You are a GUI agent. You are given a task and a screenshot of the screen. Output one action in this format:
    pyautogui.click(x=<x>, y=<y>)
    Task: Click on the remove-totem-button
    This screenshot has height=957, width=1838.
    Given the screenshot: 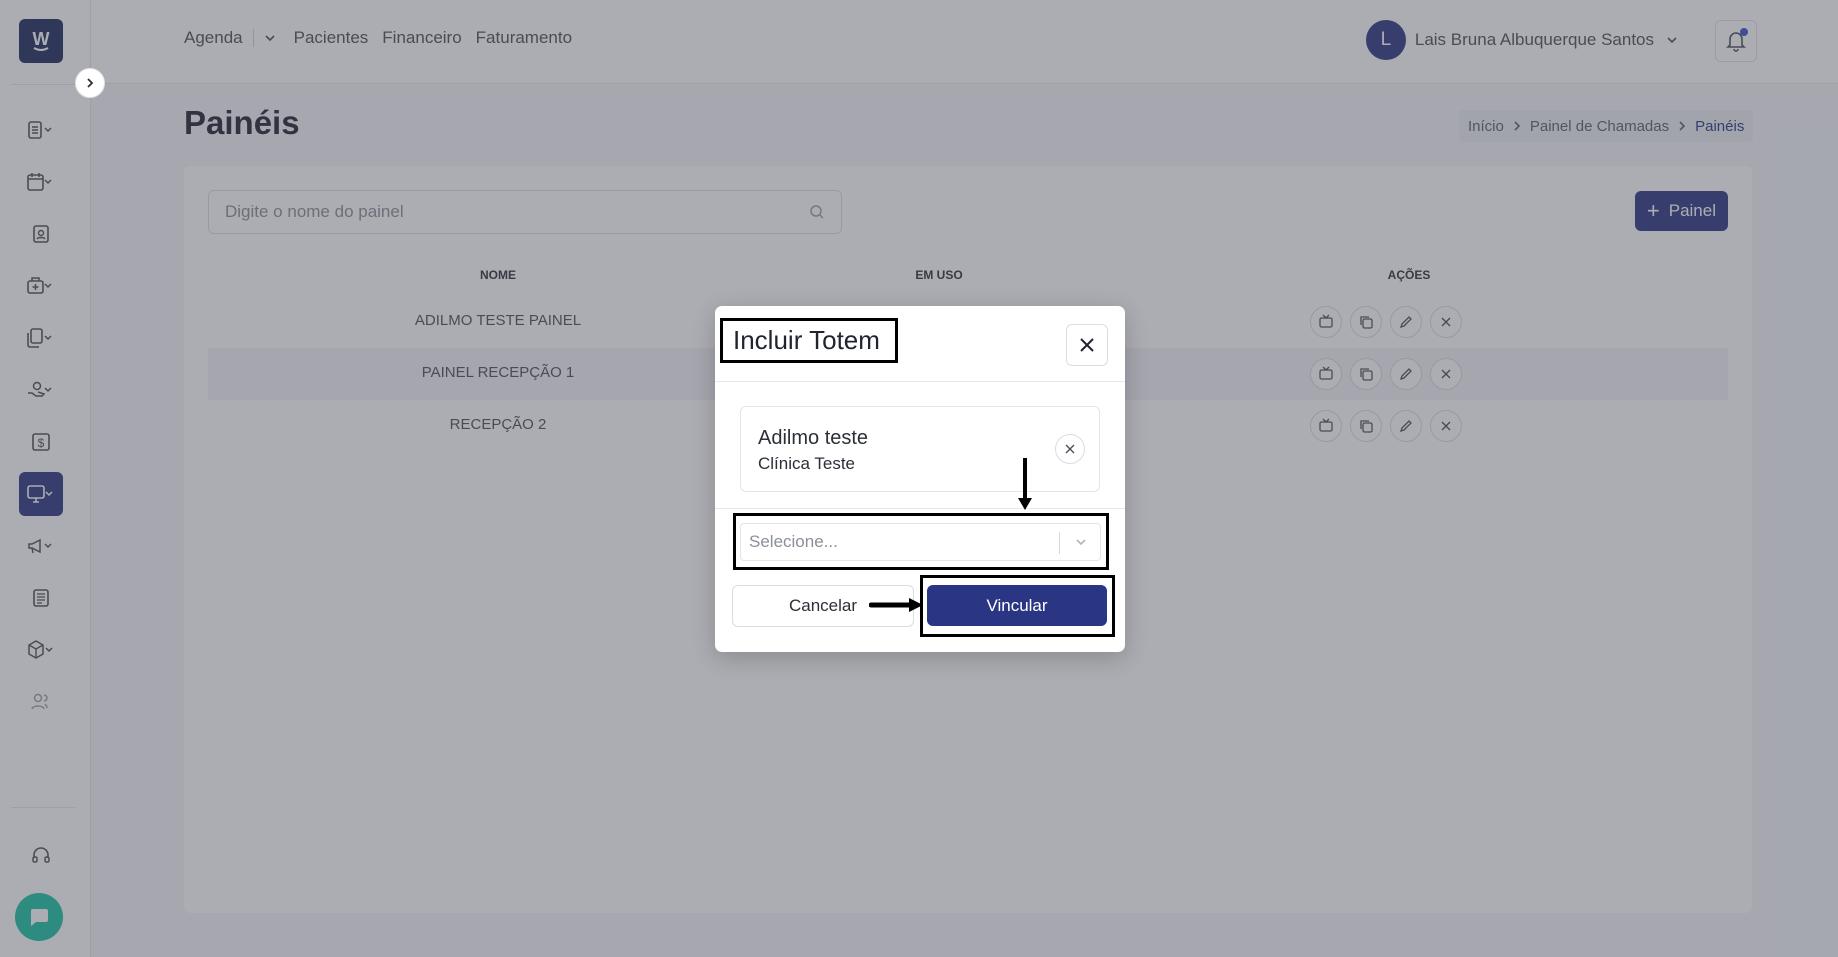 What is the action you would take?
    pyautogui.click(x=1070, y=449)
    